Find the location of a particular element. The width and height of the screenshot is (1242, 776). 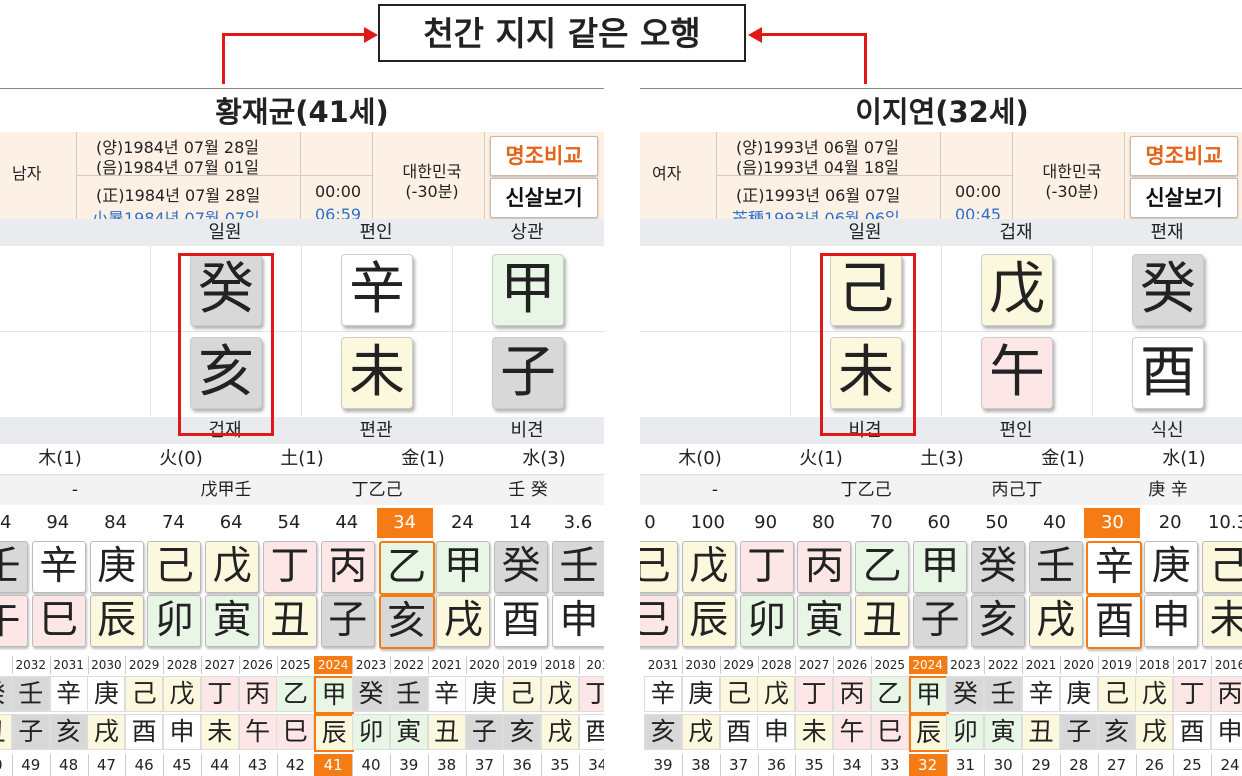

yearly-branch: 未 is located at coordinates (814, 732).